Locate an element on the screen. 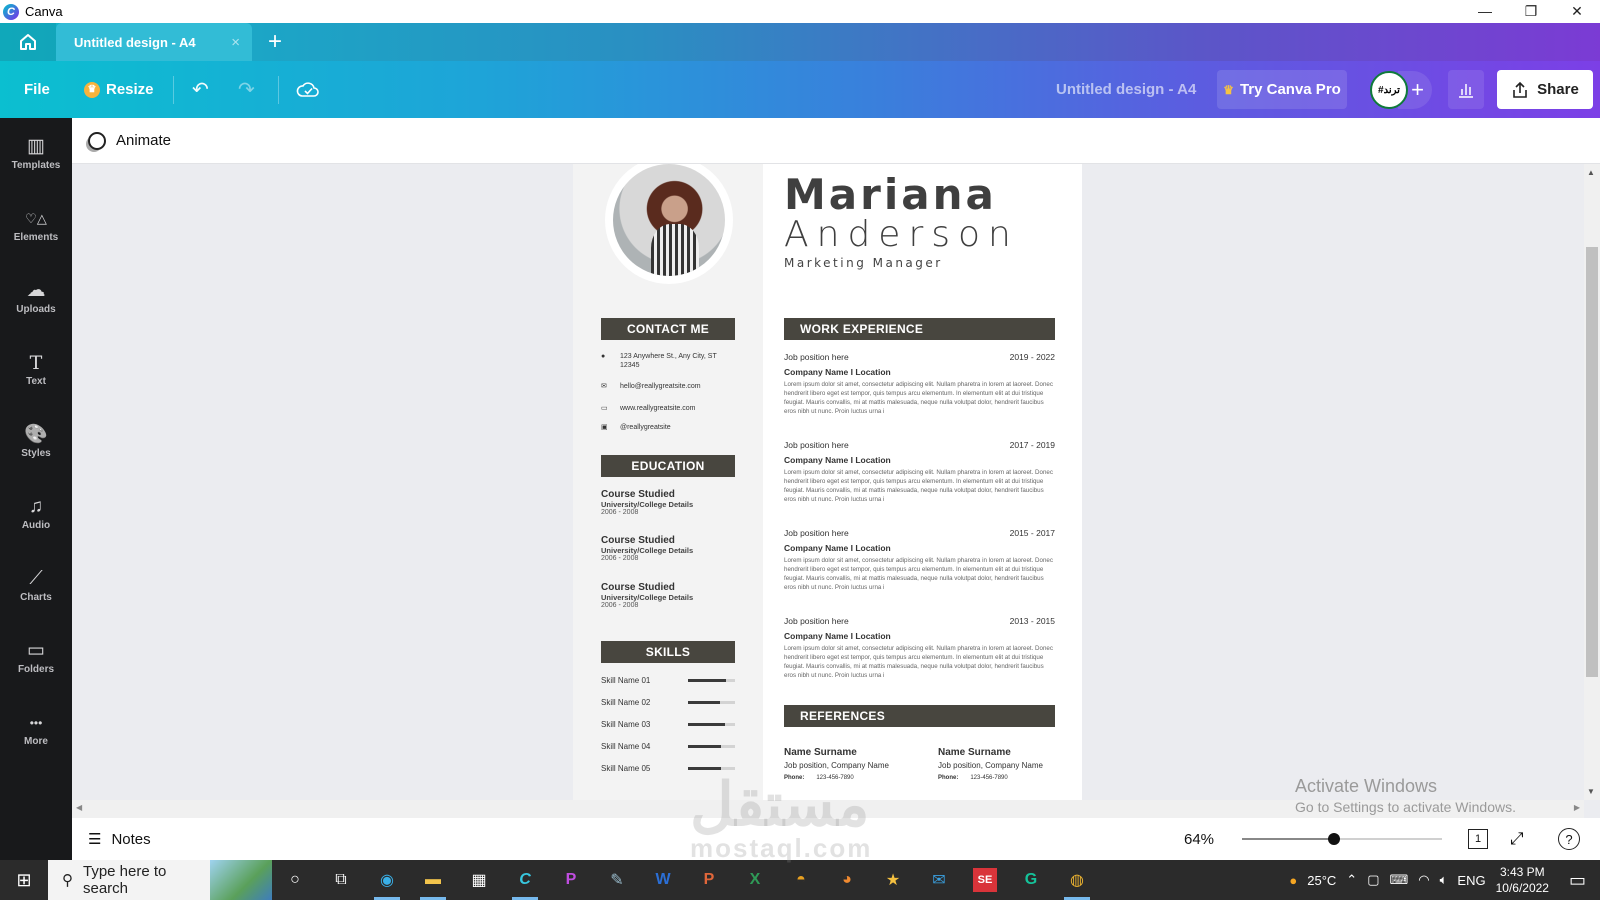 This screenshot has width=1600, height=900. try-canva-pro-button: ♛ Try Canva Pro is located at coordinates (1282, 89).